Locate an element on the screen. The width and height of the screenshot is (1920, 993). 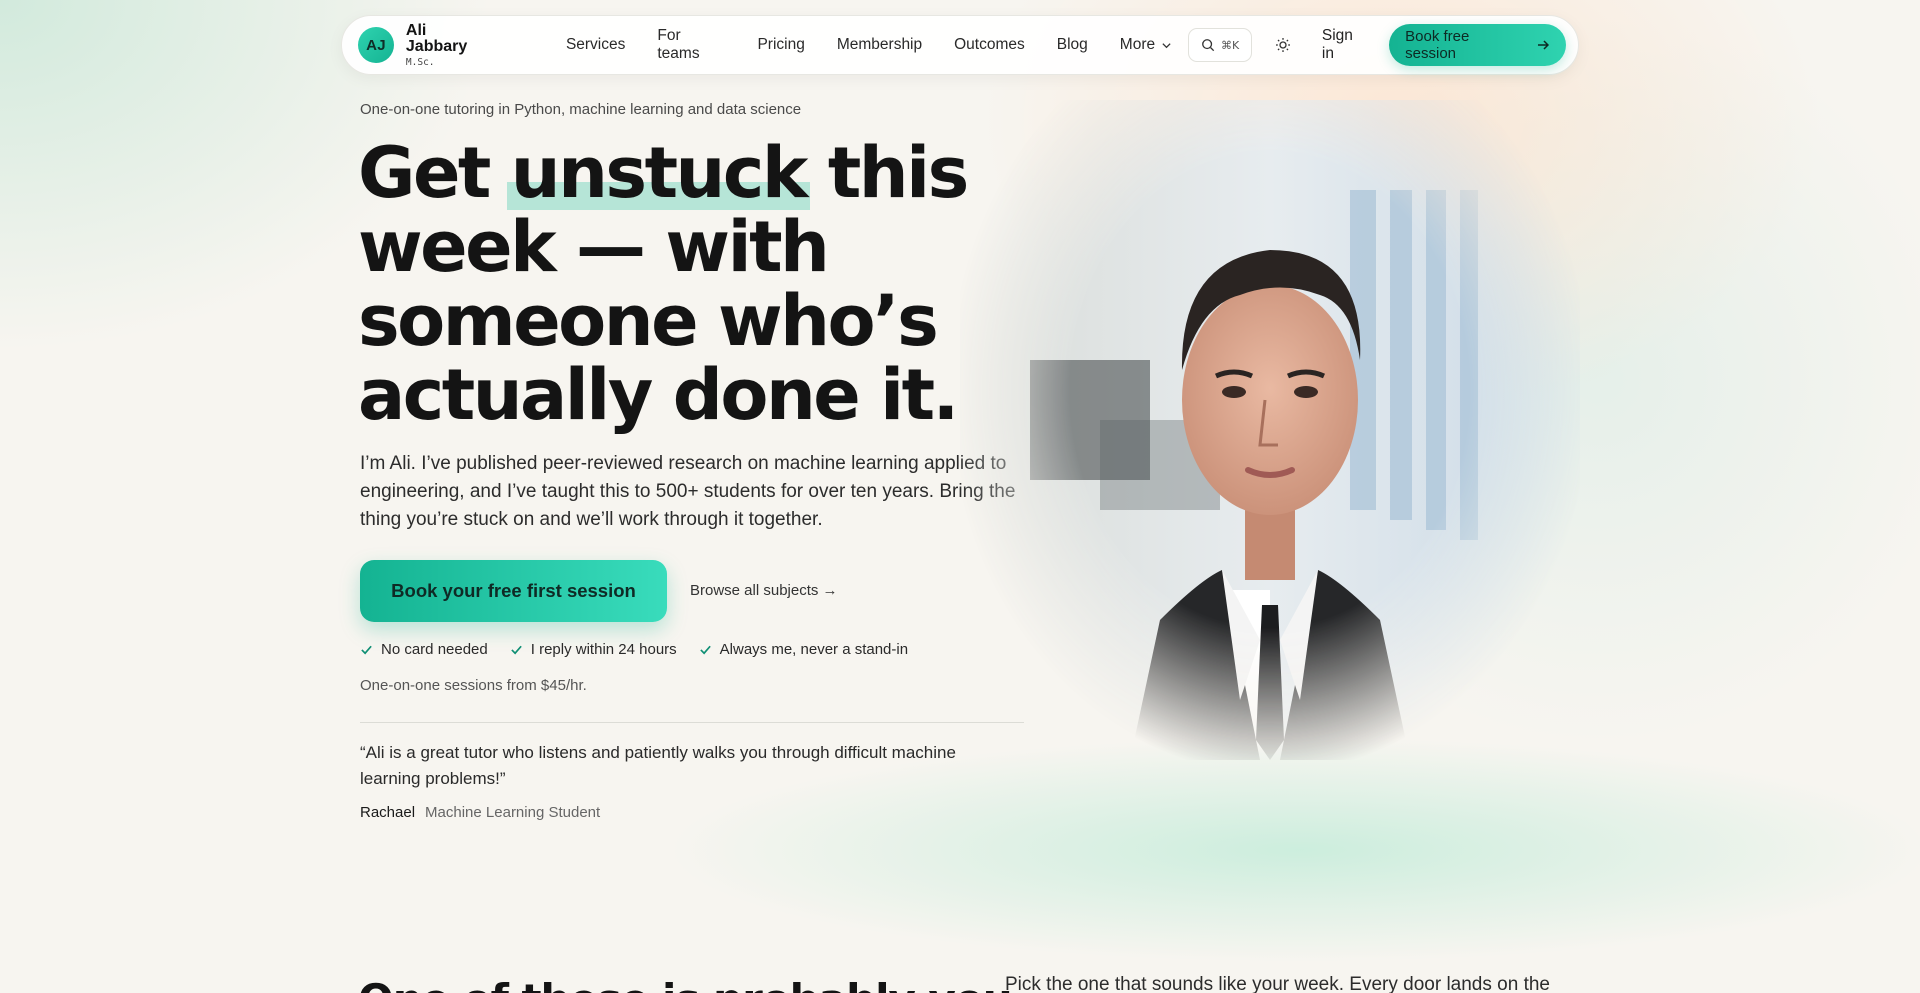
nav-link-more: More is located at coordinates (1146, 45).